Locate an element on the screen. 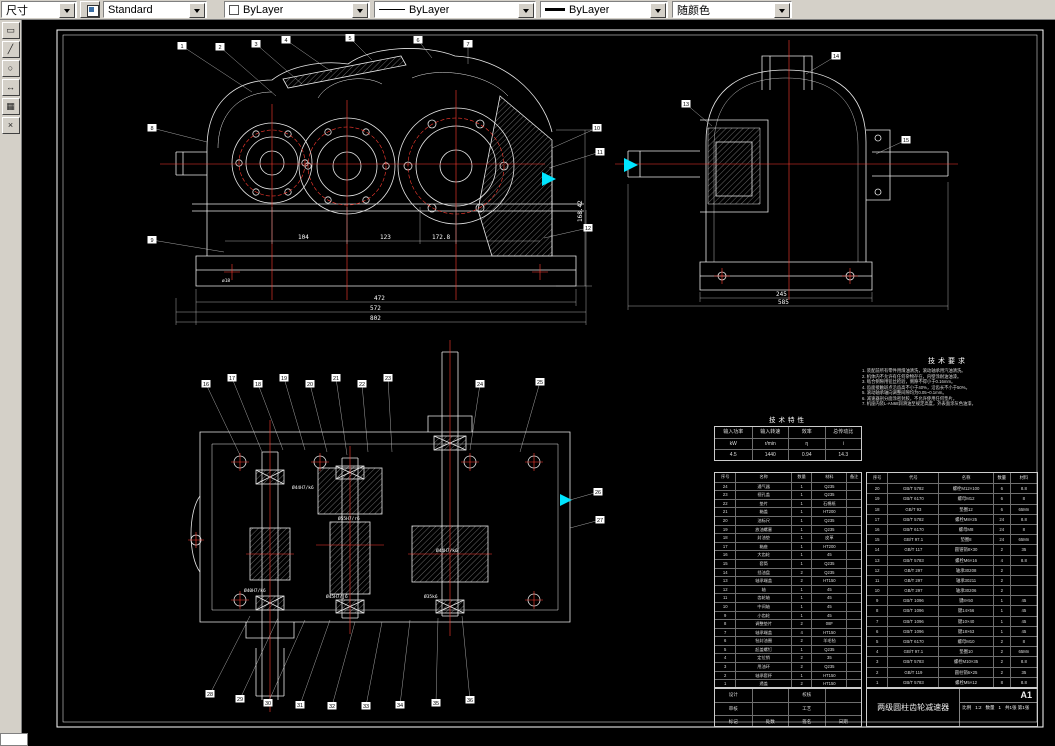  layer-tool-button is located at coordinates (90, 9).